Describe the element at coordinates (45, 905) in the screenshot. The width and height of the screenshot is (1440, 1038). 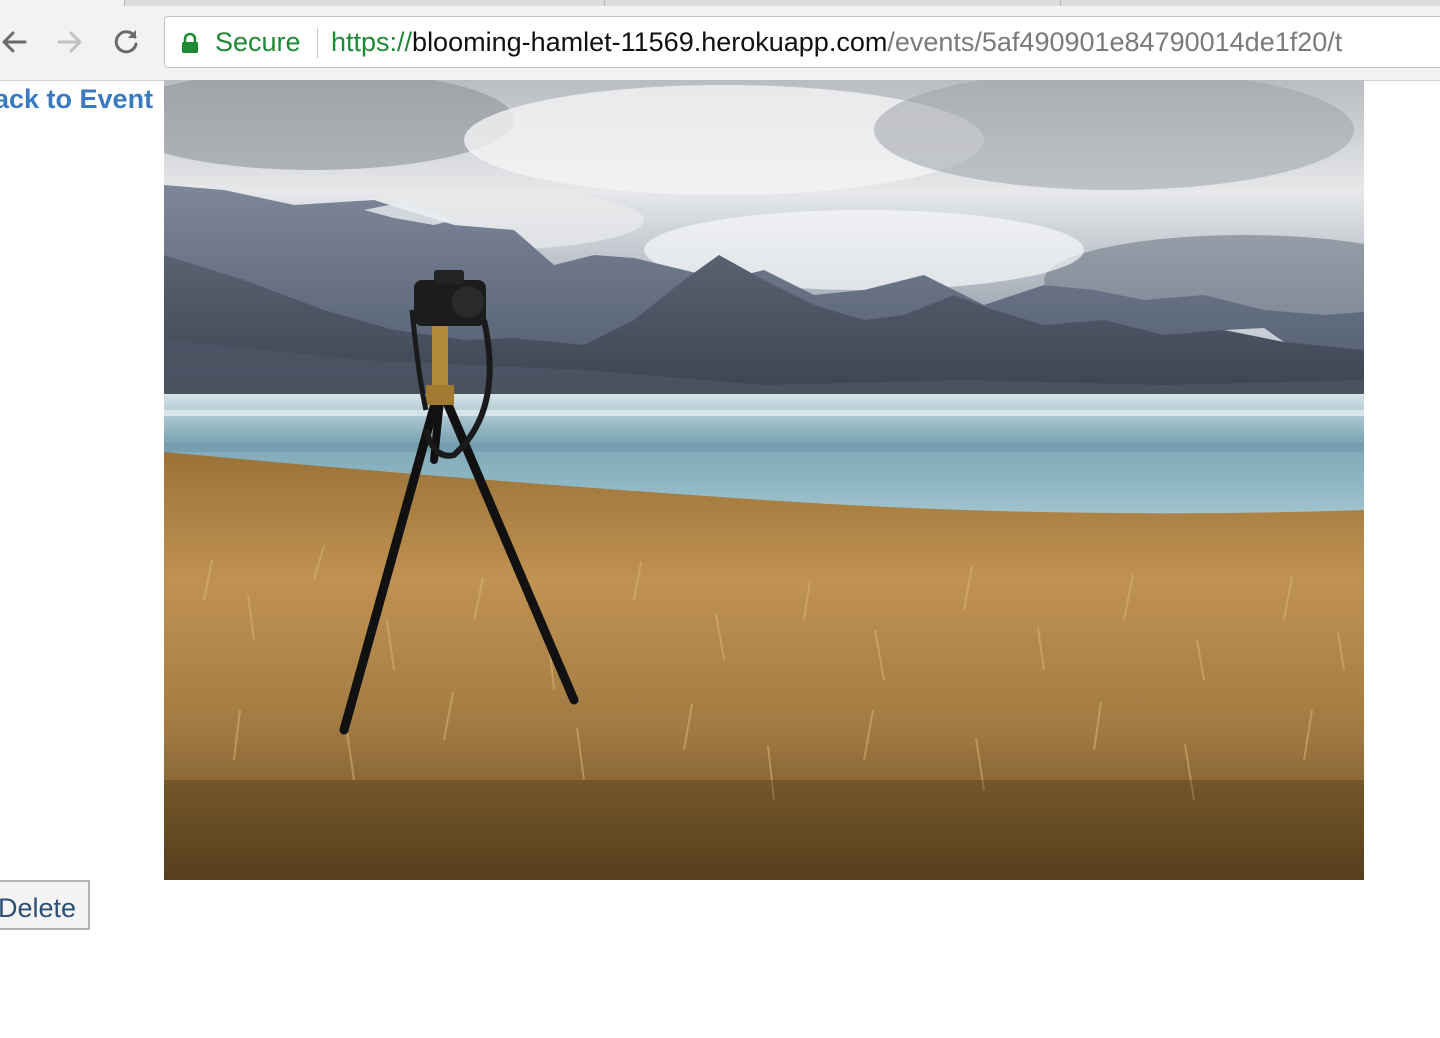
I see `delete-button: Delete` at that location.